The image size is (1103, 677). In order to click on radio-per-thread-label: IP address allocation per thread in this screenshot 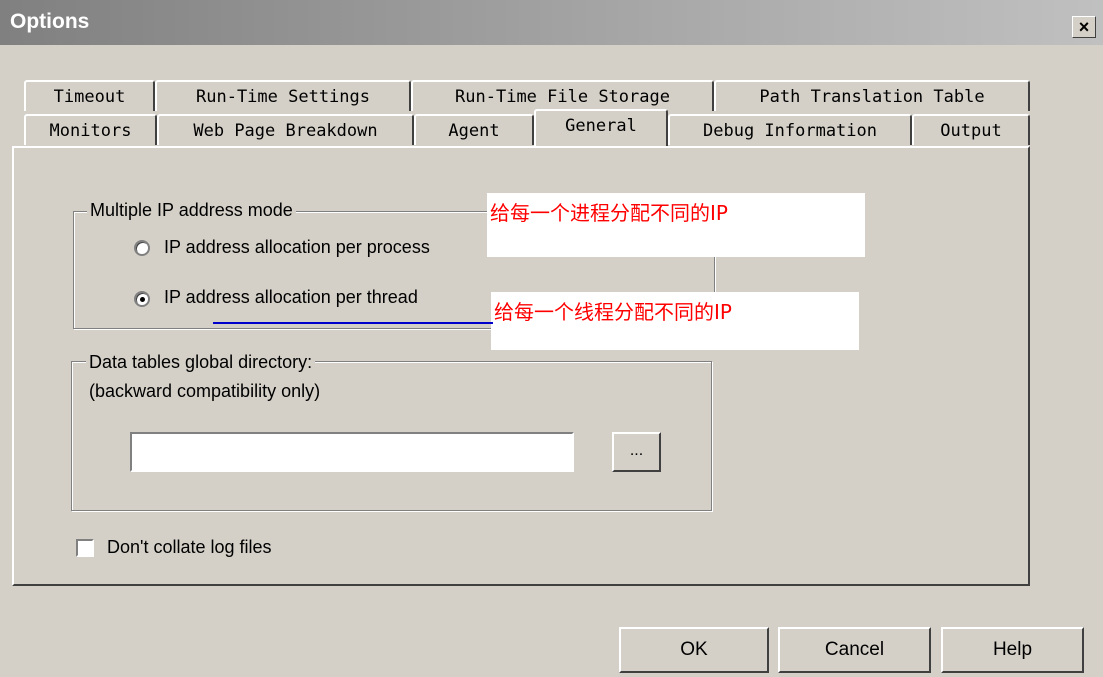, I will do `click(291, 297)`.